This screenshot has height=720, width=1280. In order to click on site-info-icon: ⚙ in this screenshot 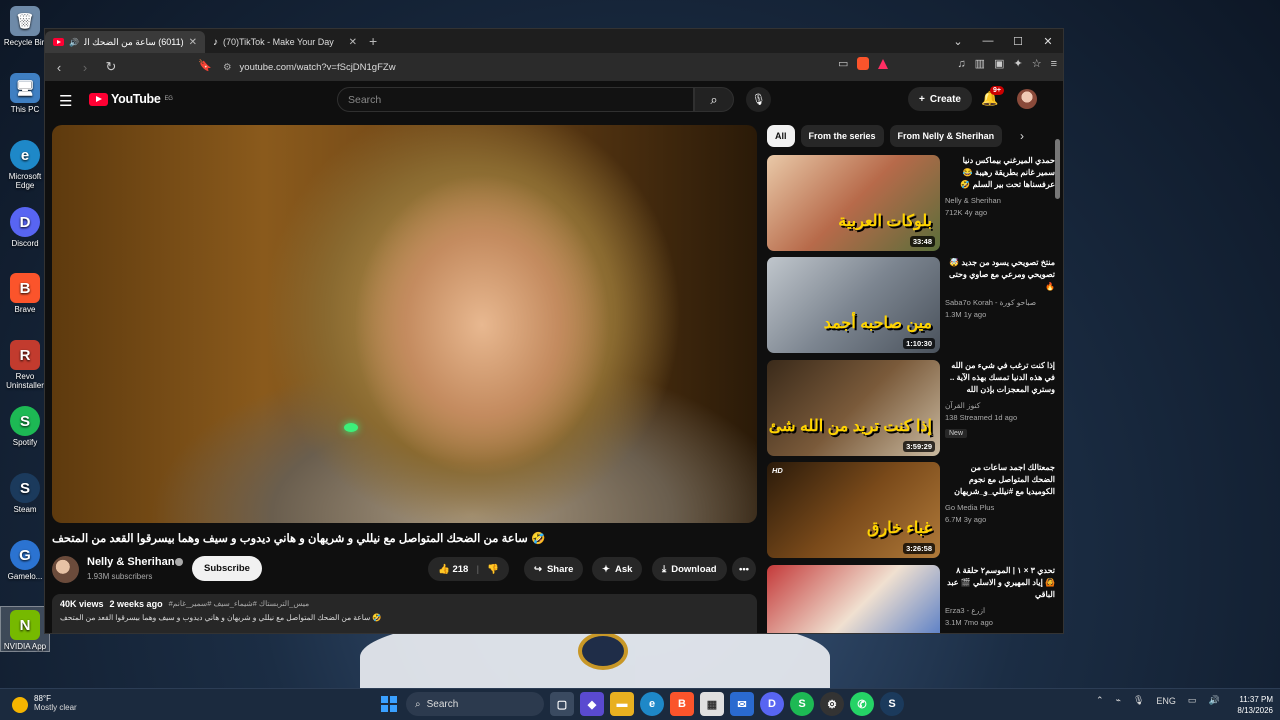, I will do `click(227, 67)`.